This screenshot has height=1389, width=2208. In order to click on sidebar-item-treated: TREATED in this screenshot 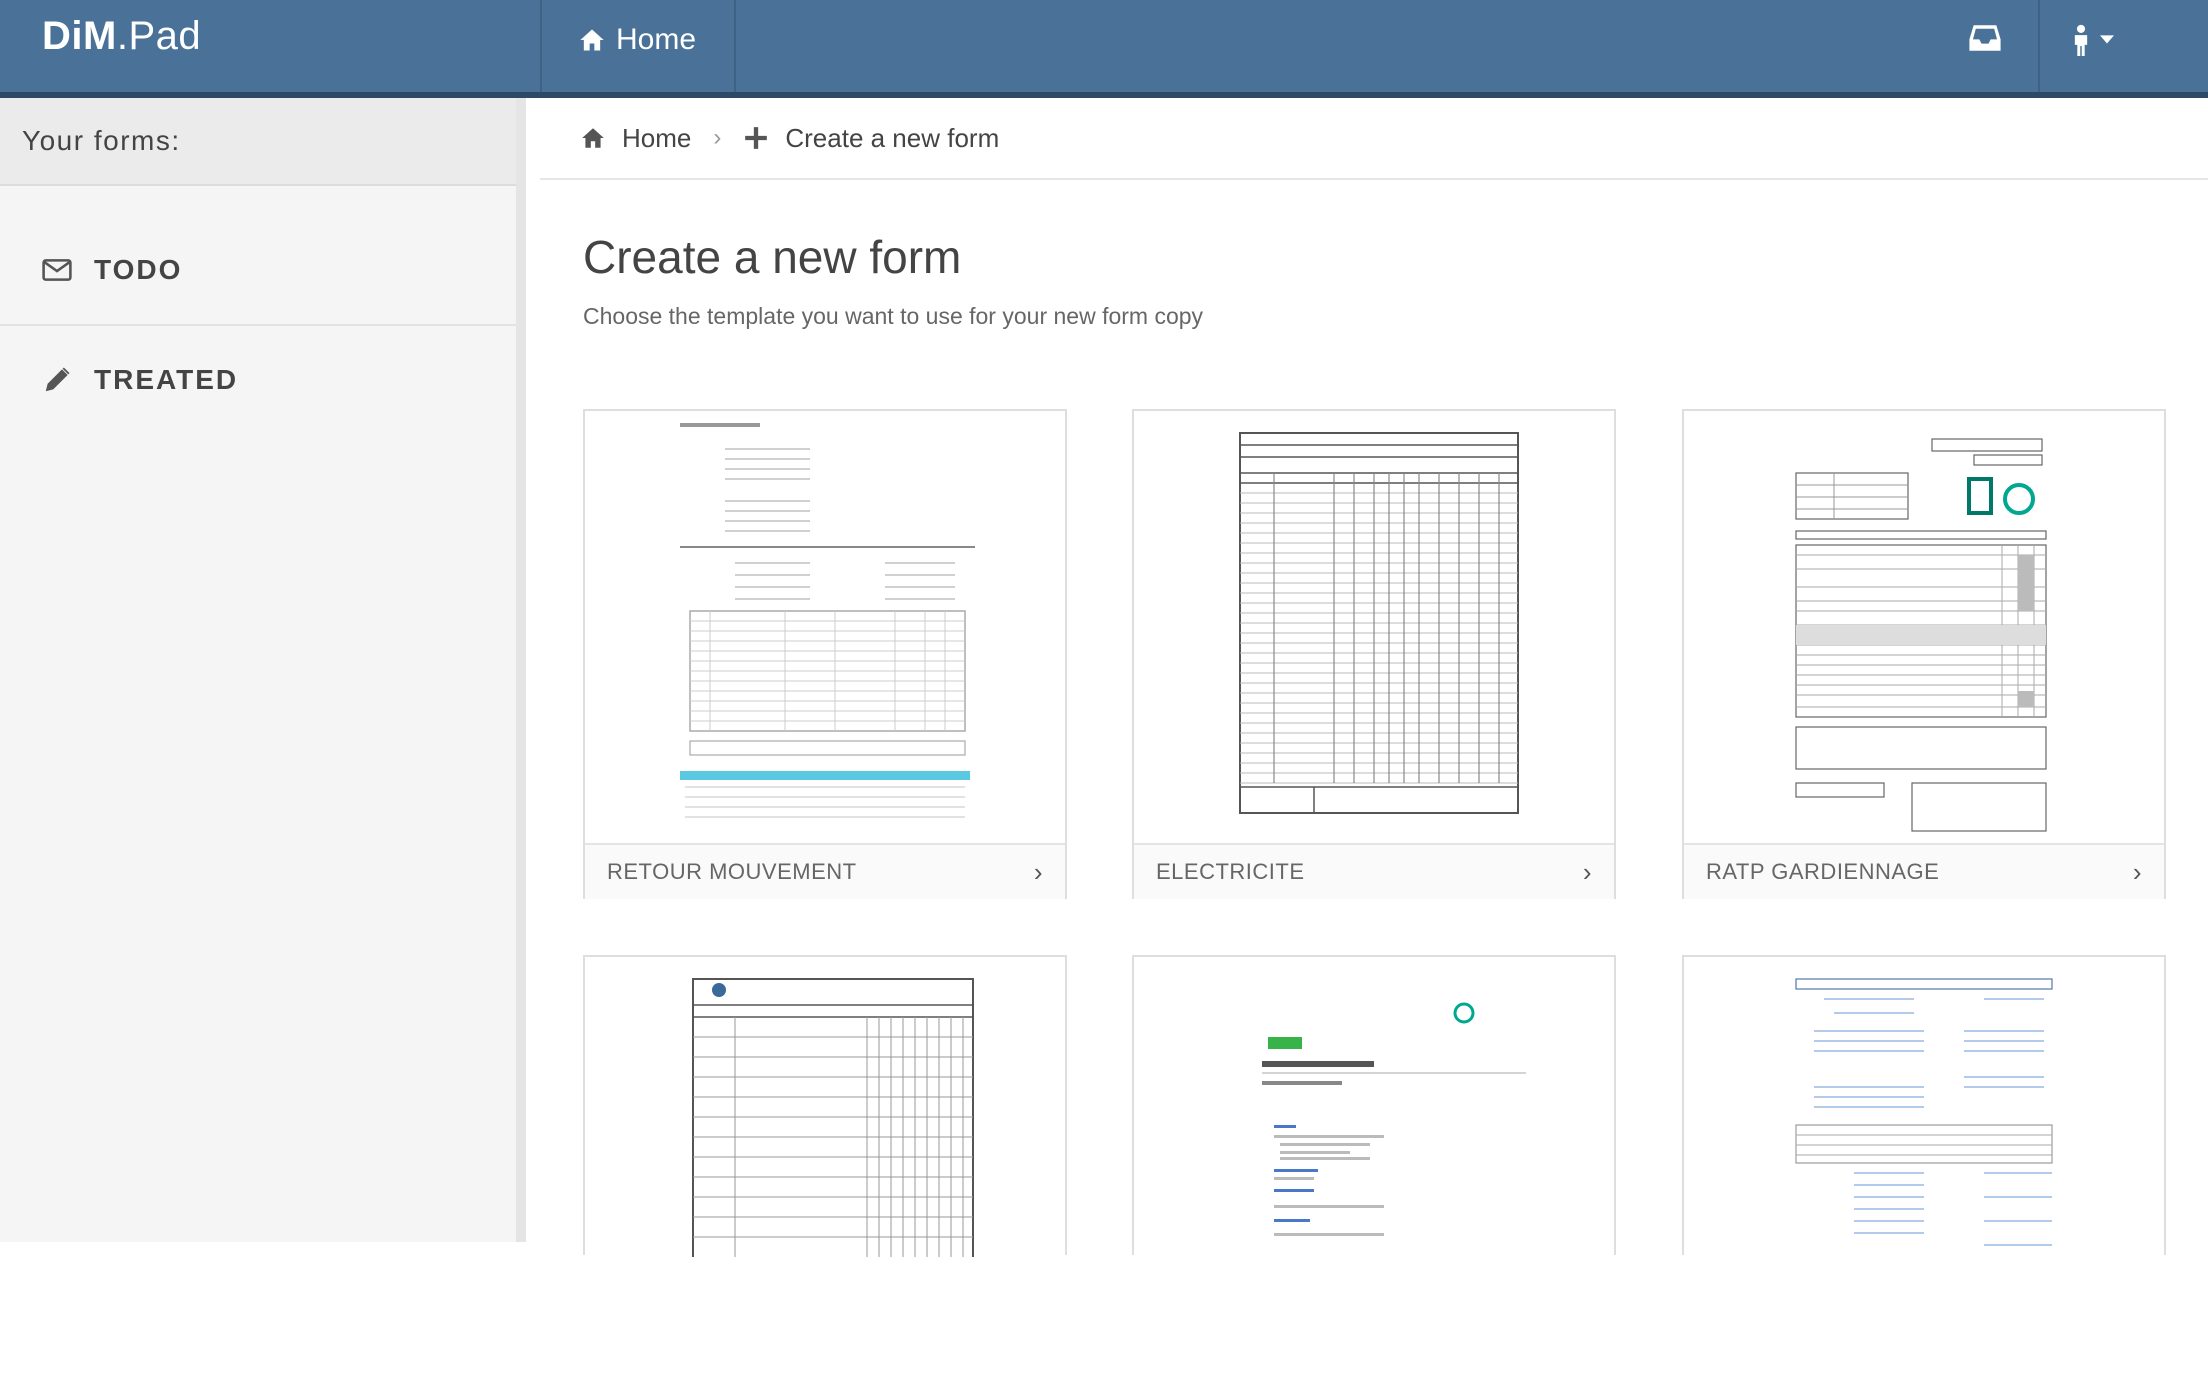, I will do `click(258, 380)`.